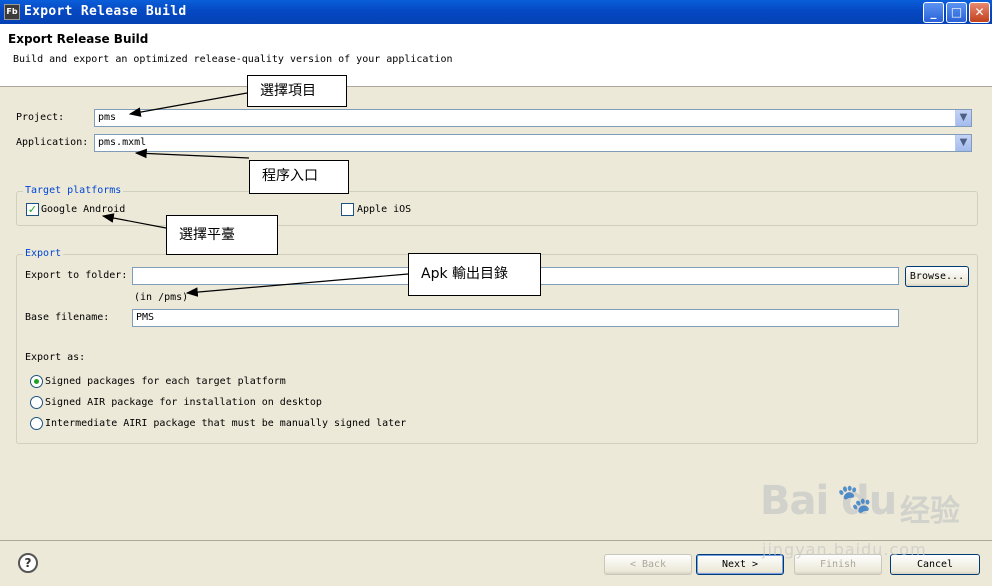 This screenshot has width=992, height=586. Describe the element at coordinates (299, 177) in the screenshot. I see `callout-program-entry: 程序入口` at that location.